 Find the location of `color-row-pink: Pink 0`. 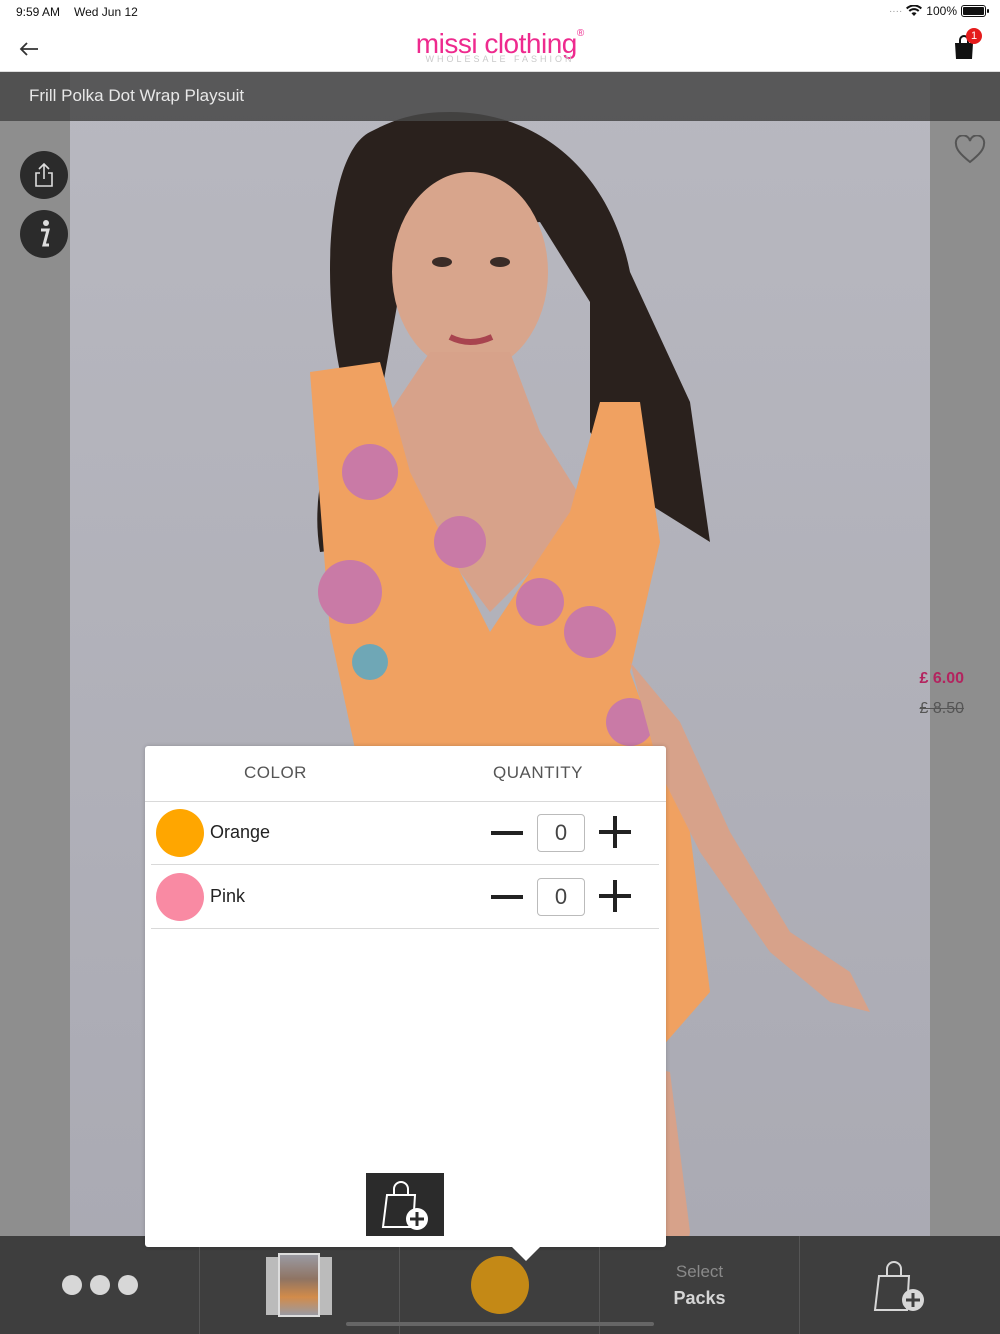

color-row-pink: Pink 0 is located at coordinates (405, 897).